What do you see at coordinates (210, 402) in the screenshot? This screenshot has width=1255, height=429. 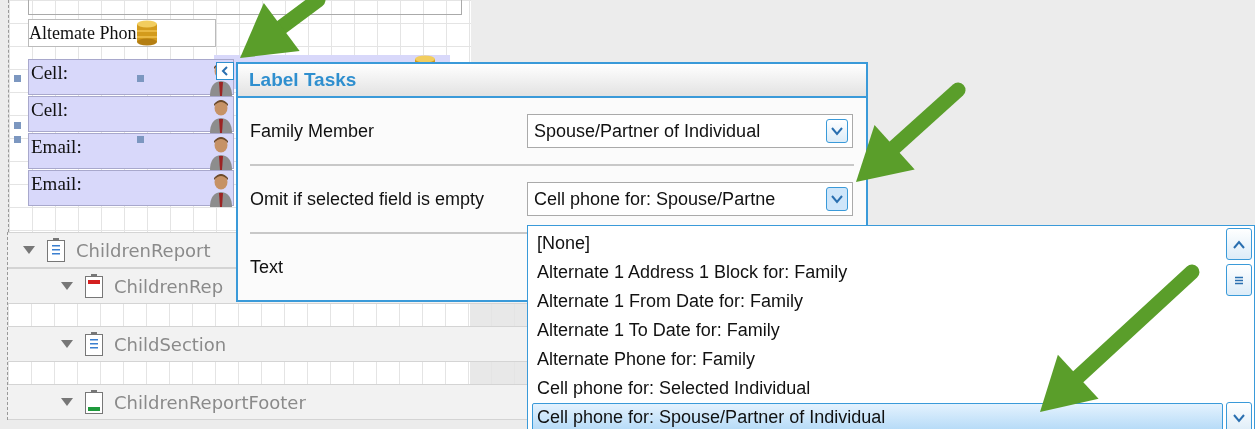 I see `band-name: ChildrenReportFooter` at bounding box center [210, 402].